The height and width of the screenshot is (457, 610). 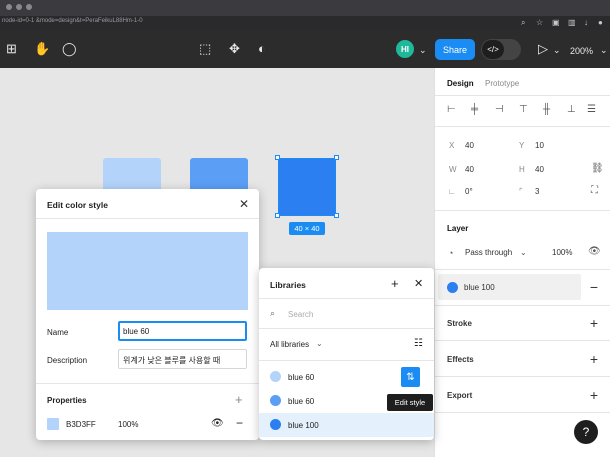 I want to click on zoom-level: 200%, so click(x=581, y=51).